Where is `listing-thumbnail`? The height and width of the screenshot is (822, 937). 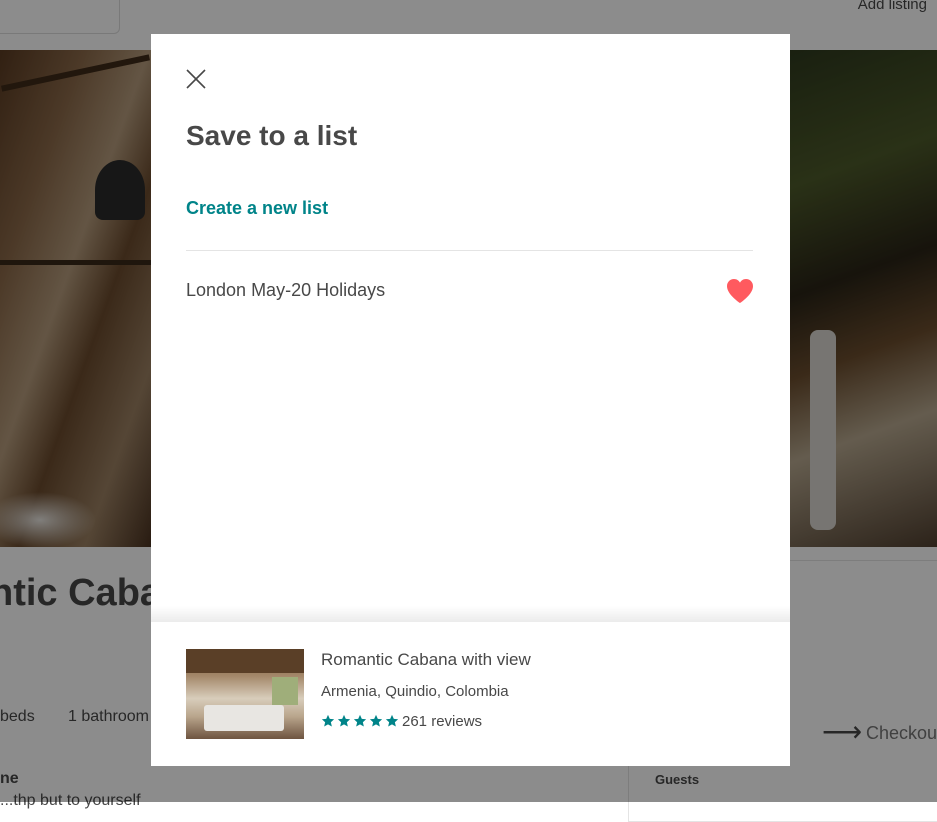
listing-thumbnail is located at coordinates (245, 694).